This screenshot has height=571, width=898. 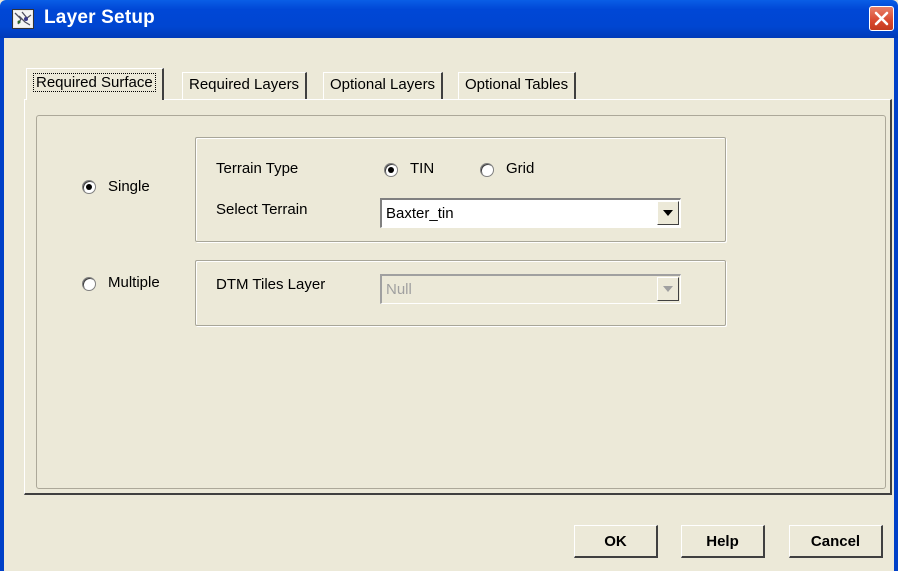 I want to click on select-terrain-value: Baxter_tin, so click(x=420, y=213).